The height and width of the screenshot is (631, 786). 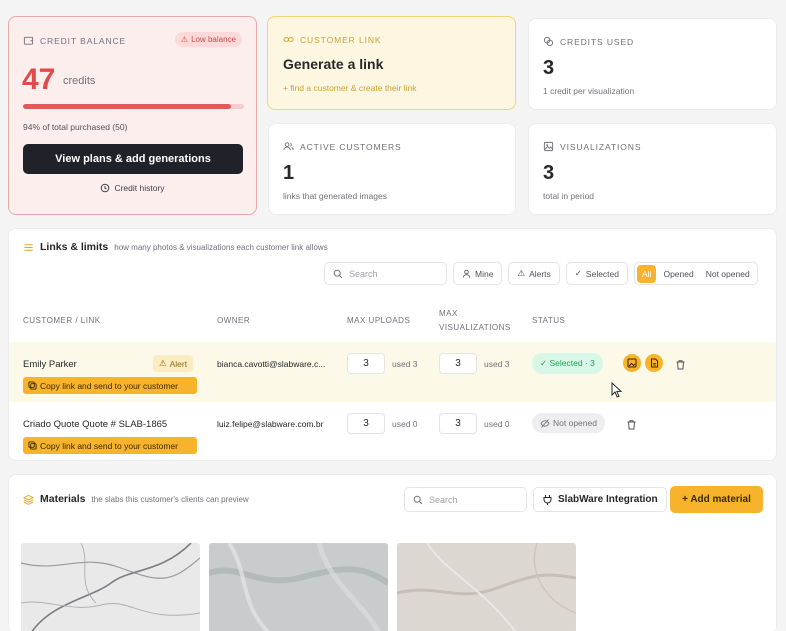 What do you see at coordinates (569, 196) in the screenshot?
I see `visualizations-sub: total in period` at bounding box center [569, 196].